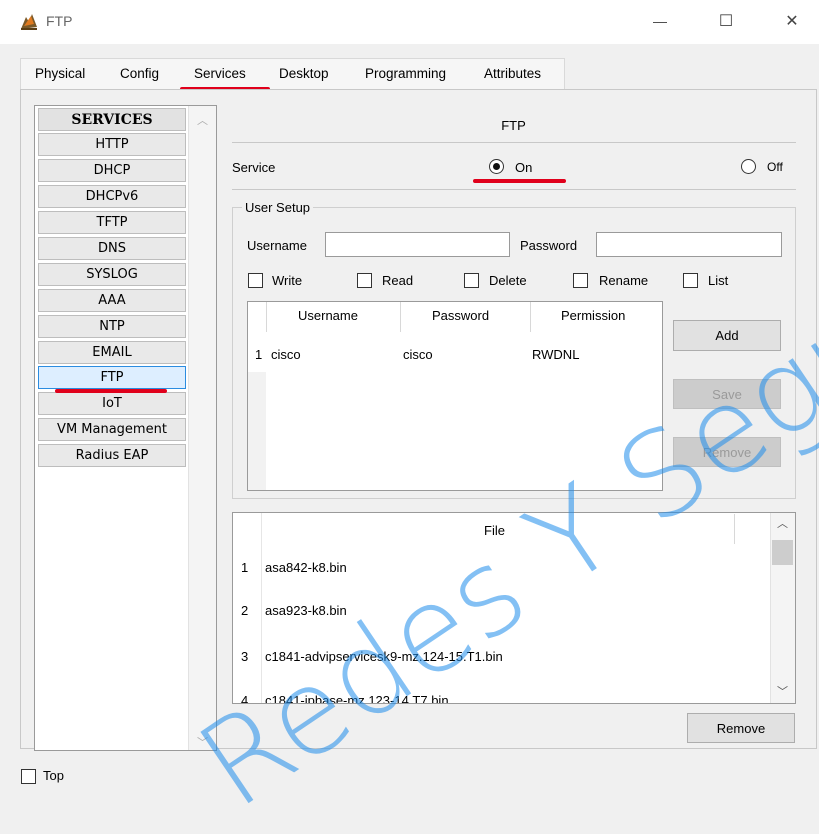 This screenshot has width=819, height=834. Describe the element at coordinates (112, 455) in the screenshot. I see `service-item-radius-eap: Radius EAP` at that location.